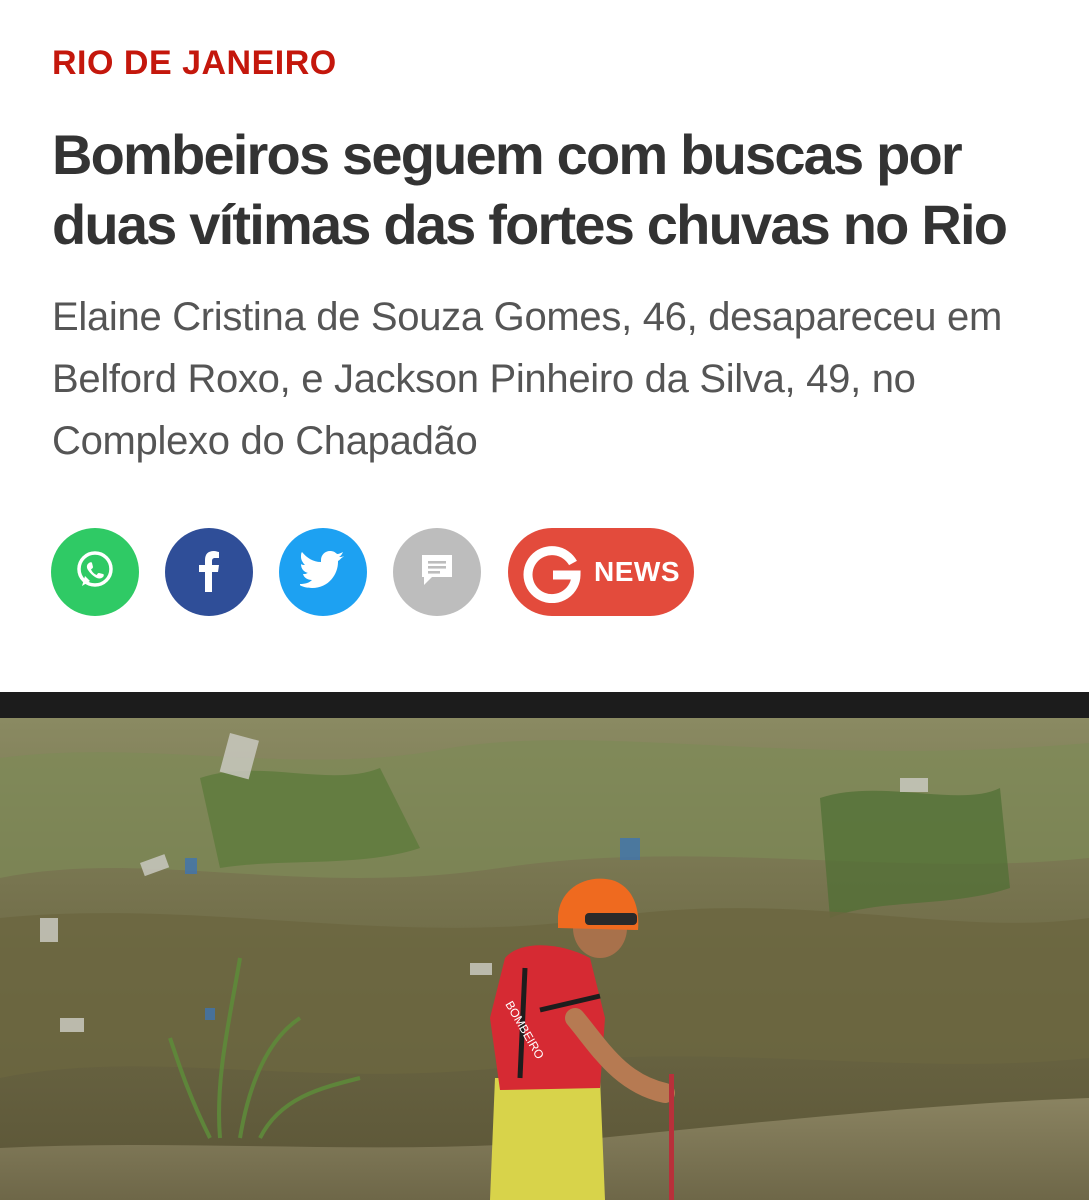 This screenshot has height=1200, width=1089. What do you see at coordinates (637, 571) in the screenshot?
I see `google-news-label: NEWS` at bounding box center [637, 571].